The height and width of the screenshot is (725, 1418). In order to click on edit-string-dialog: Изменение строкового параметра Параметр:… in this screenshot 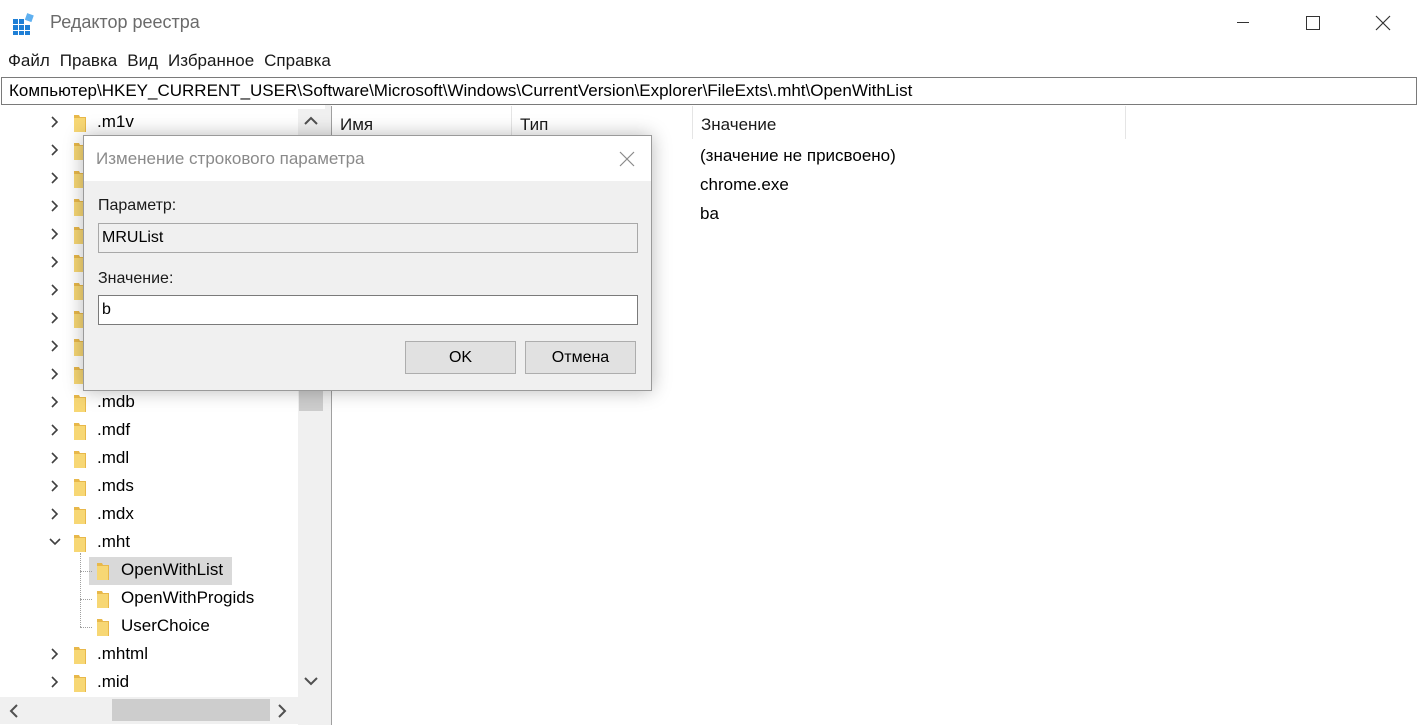, I will do `click(367, 263)`.